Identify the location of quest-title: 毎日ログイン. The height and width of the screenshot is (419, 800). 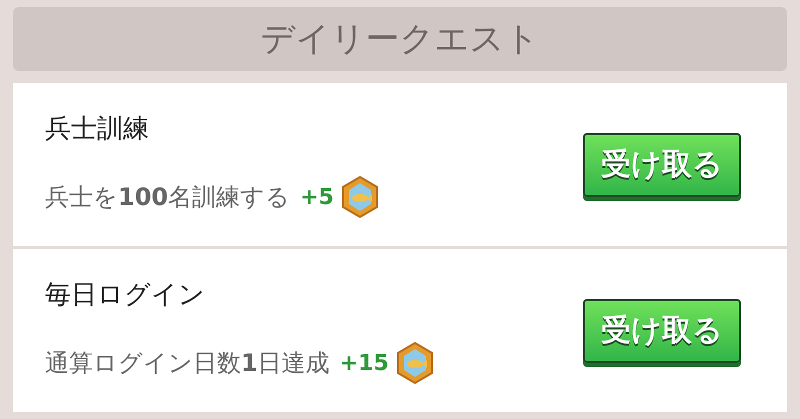
(125, 295).